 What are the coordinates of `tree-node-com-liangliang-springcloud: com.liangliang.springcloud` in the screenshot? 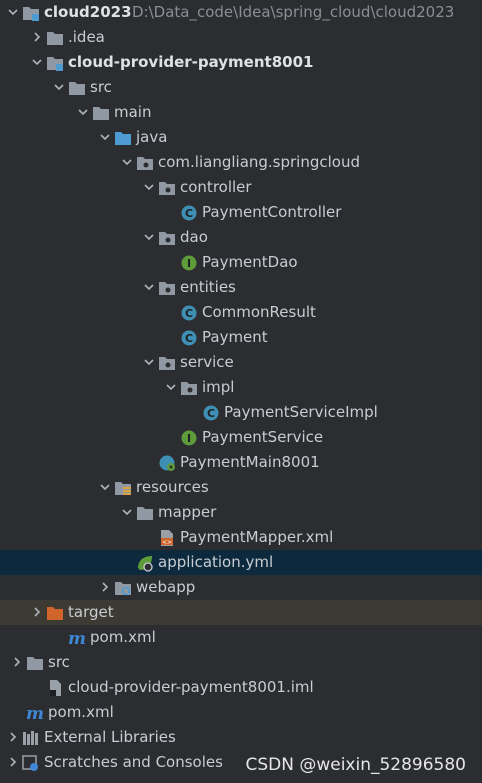 It's located at (241, 162).